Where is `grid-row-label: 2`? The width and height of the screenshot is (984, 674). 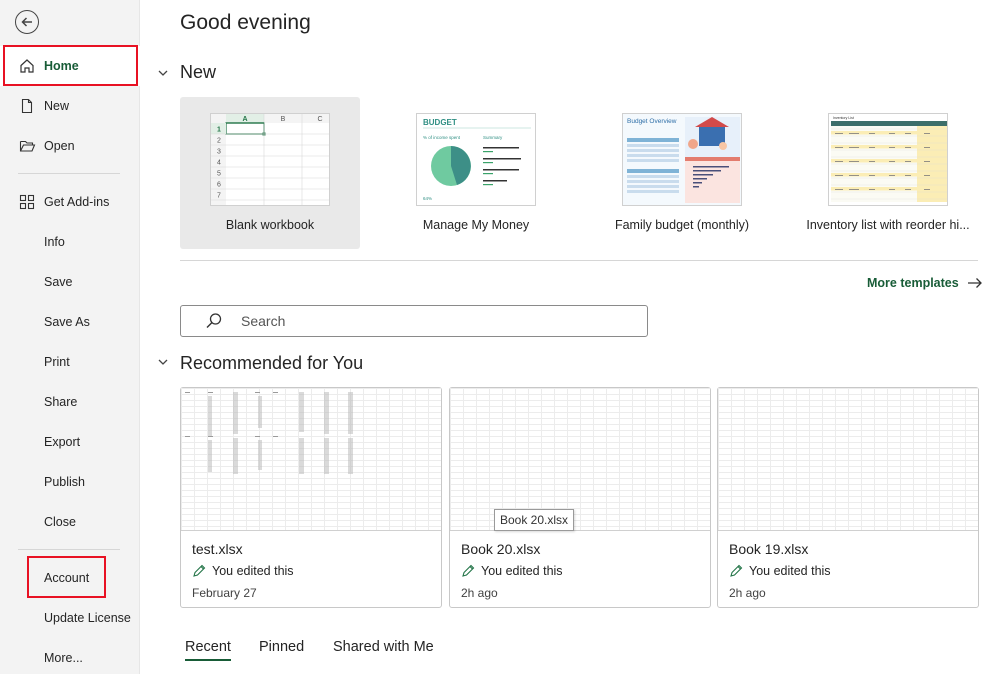
grid-row-label: 2 is located at coordinates (219, 141).